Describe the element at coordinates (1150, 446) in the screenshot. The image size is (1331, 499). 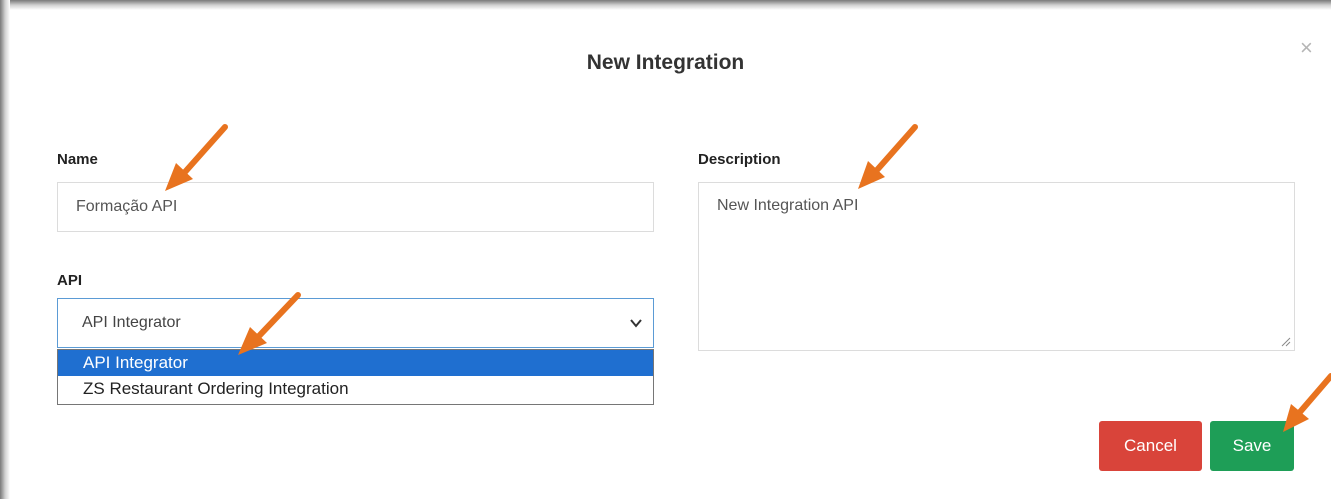
I see `cancel-button: Cancel` at that location.